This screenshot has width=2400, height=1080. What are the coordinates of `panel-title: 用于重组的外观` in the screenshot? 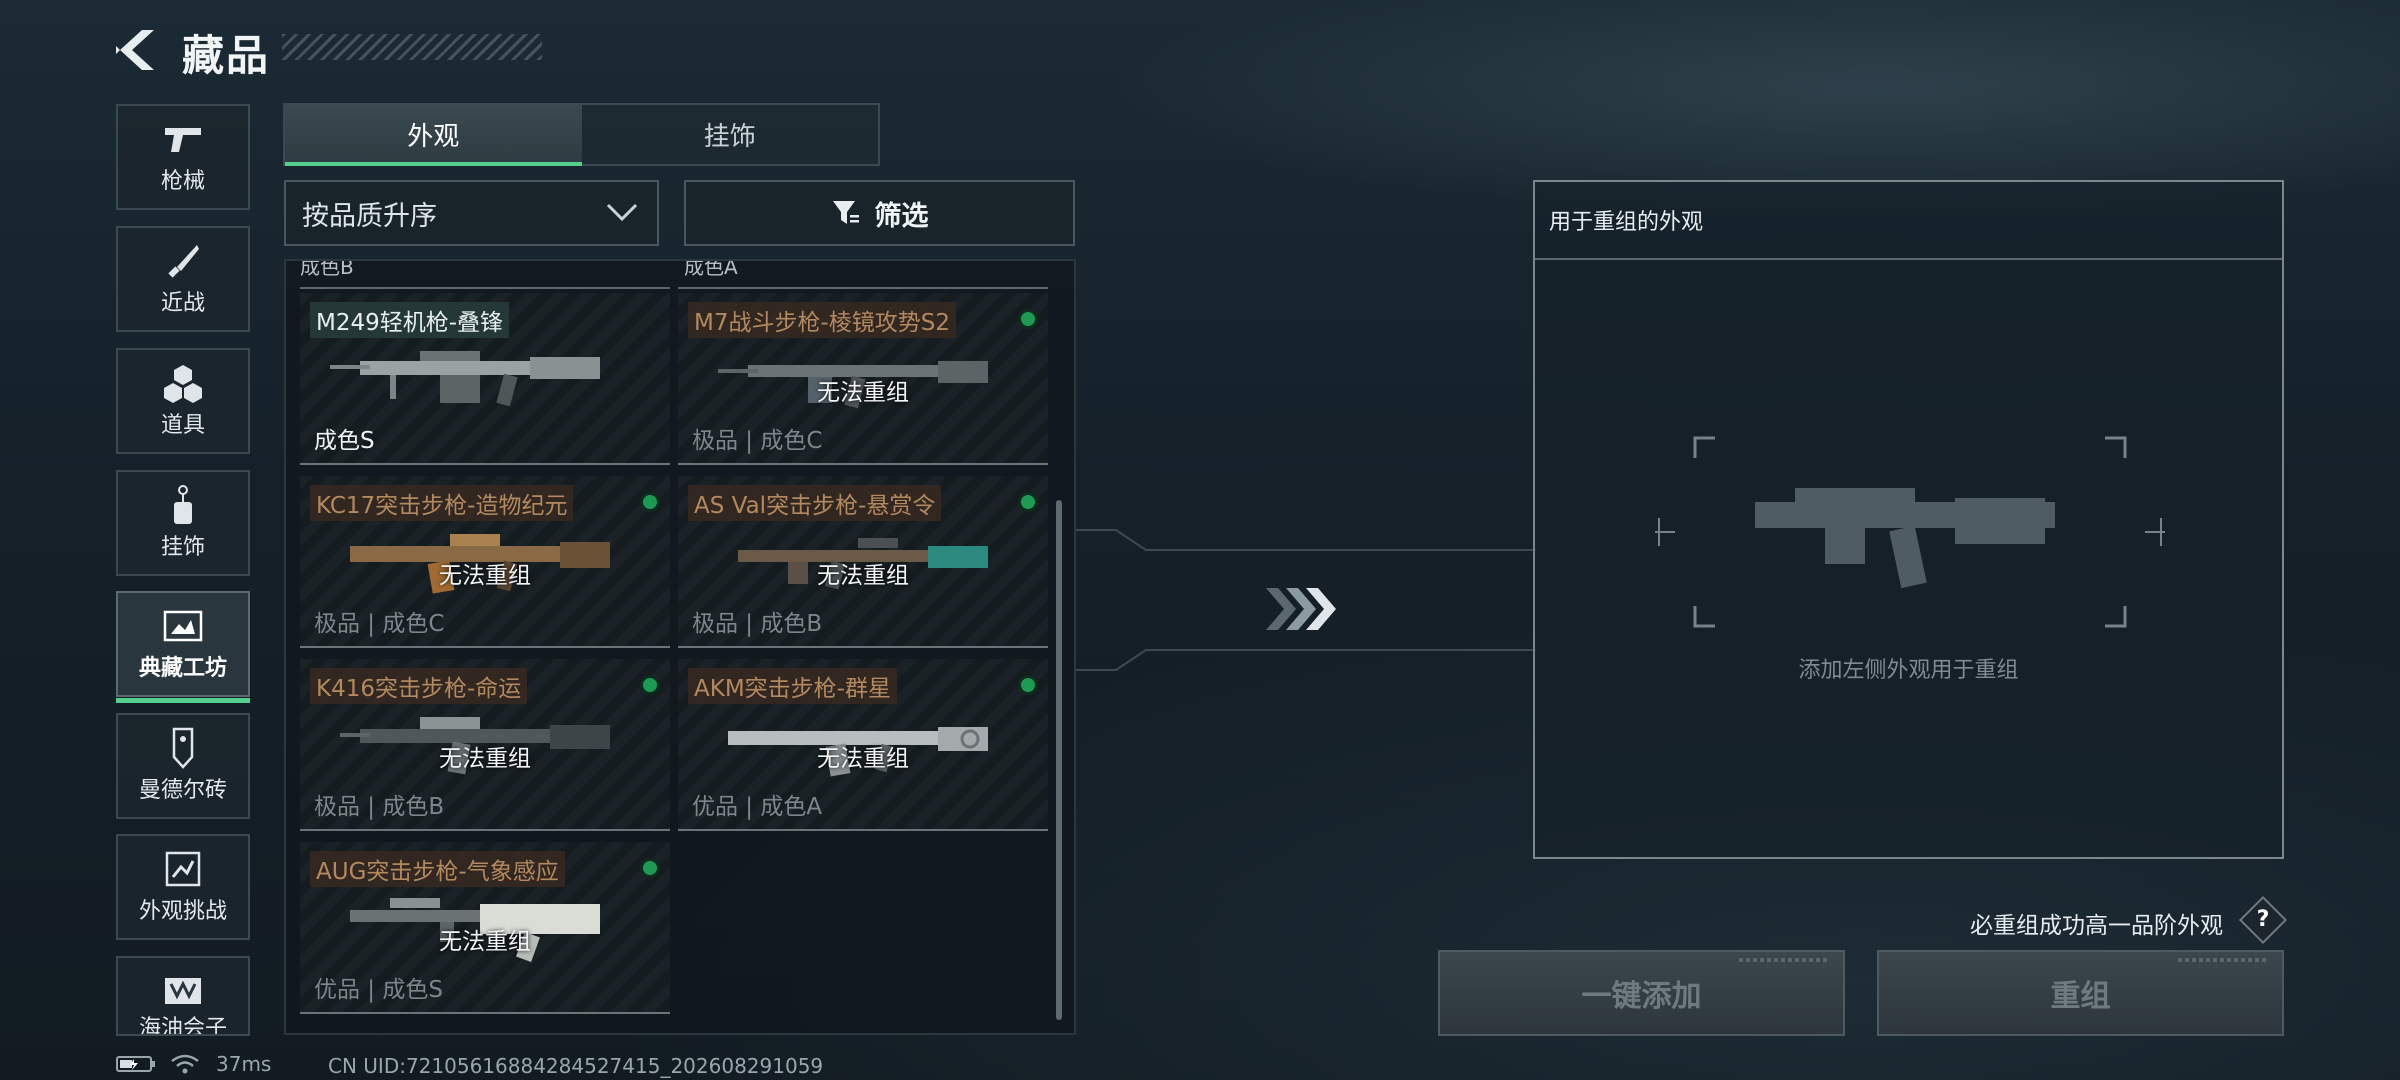 It's located at (1626, 222).